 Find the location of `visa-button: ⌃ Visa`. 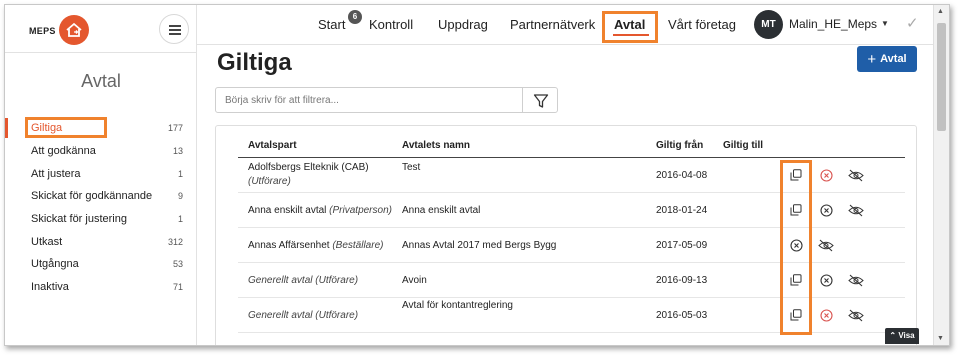

visa-button: ⌃ Visa is located at coordinates (902, 336).